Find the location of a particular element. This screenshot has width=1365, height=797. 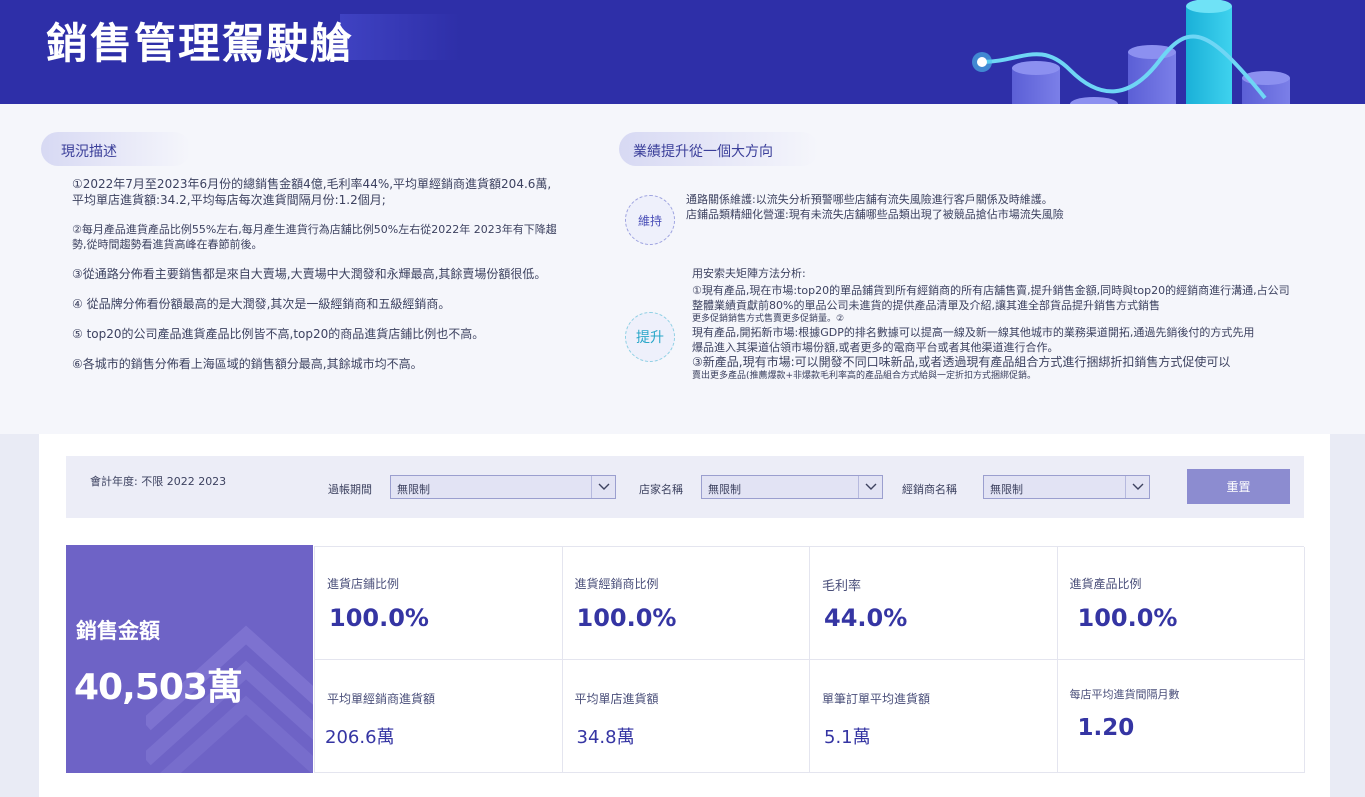

kpi-label: 進貨店鋪比例 is located at coordinates (363, 584).